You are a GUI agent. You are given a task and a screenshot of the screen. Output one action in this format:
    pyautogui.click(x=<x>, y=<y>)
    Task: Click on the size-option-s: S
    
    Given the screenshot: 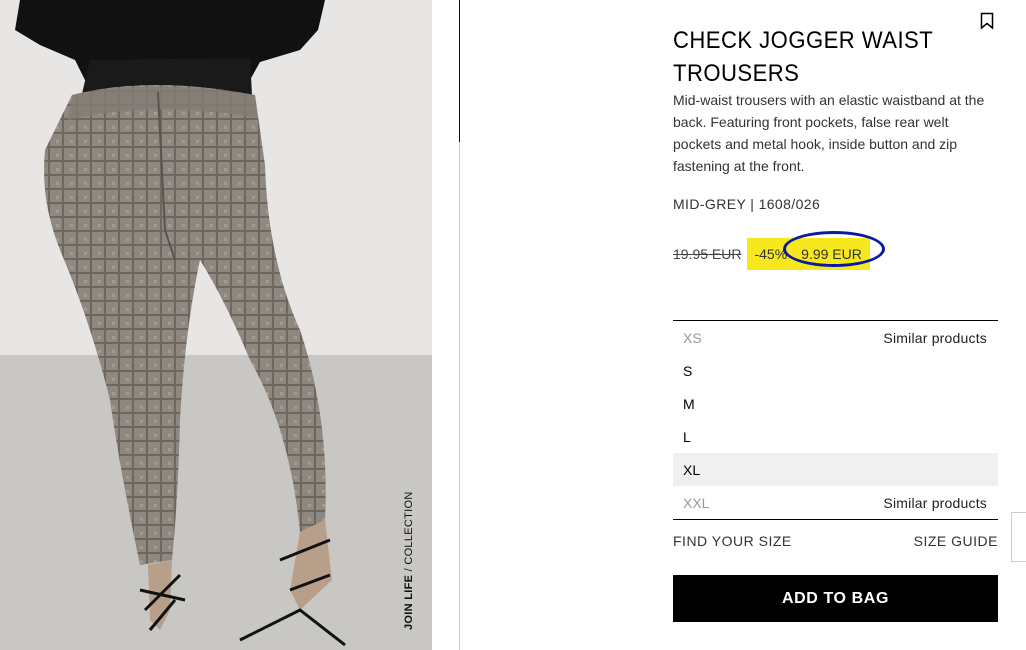 What is the action you would take?
    pyautogui.click(x=835, y=370)
    